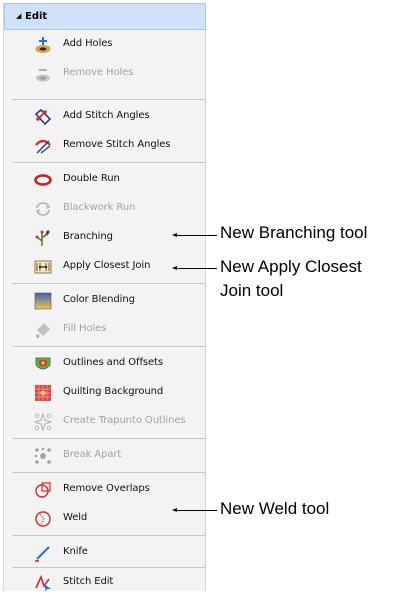 This screenshot has height=597, width=409. Describe the element at coordinates (291, 266) in the screenshot. I see `callout-apply-closest-join-line1: New Apply Closest` at that location.